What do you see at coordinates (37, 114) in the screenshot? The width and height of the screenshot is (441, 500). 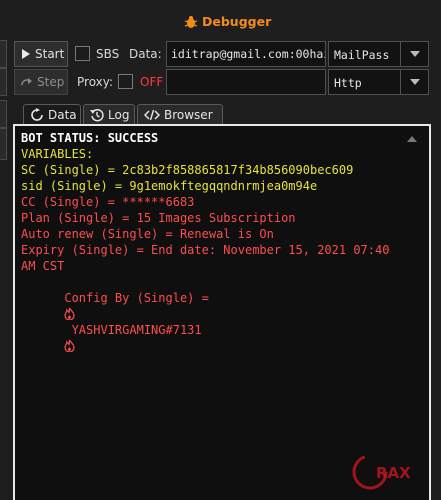 I see `refresh-icon` at bounding box center [37, 114].